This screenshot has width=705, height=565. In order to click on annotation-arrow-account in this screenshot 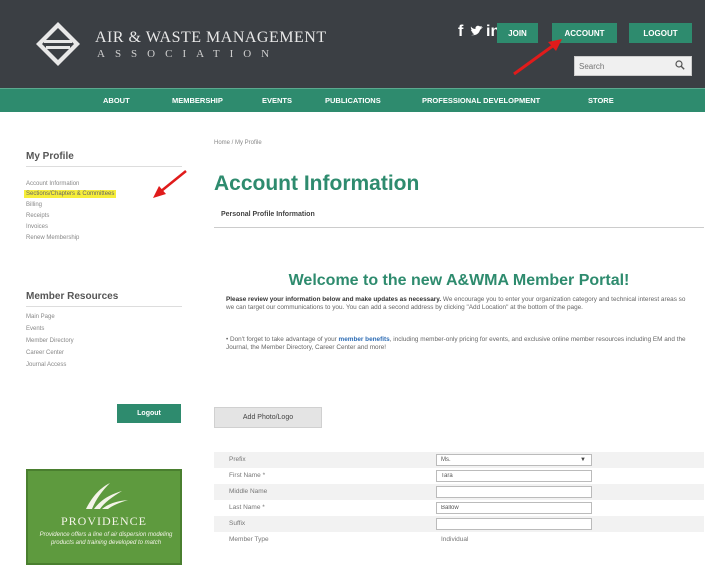, I will do `click(537, 57)`.